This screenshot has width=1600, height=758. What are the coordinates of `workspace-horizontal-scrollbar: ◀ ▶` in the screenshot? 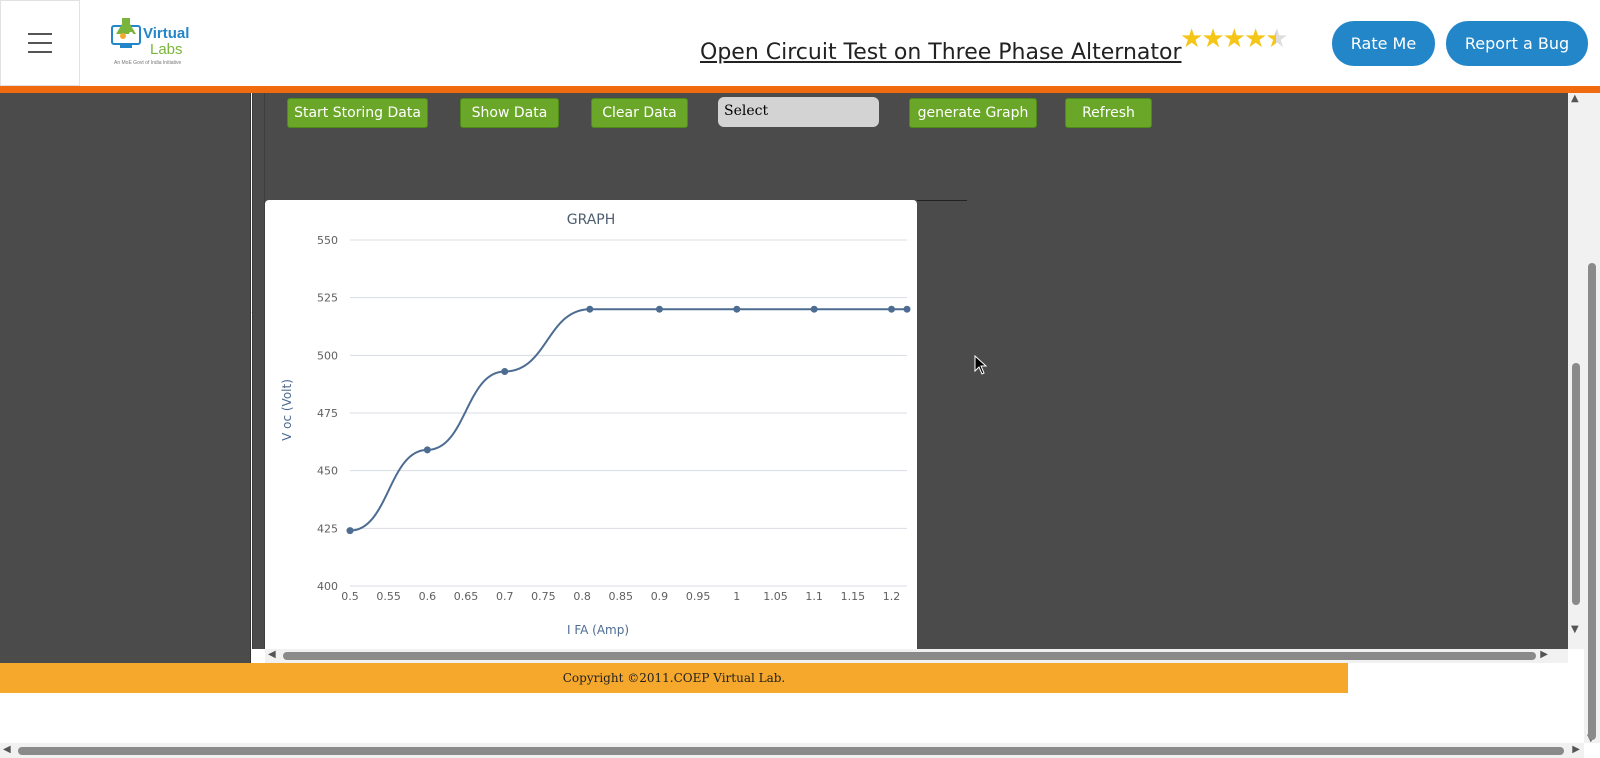 It's located at (916, 656).